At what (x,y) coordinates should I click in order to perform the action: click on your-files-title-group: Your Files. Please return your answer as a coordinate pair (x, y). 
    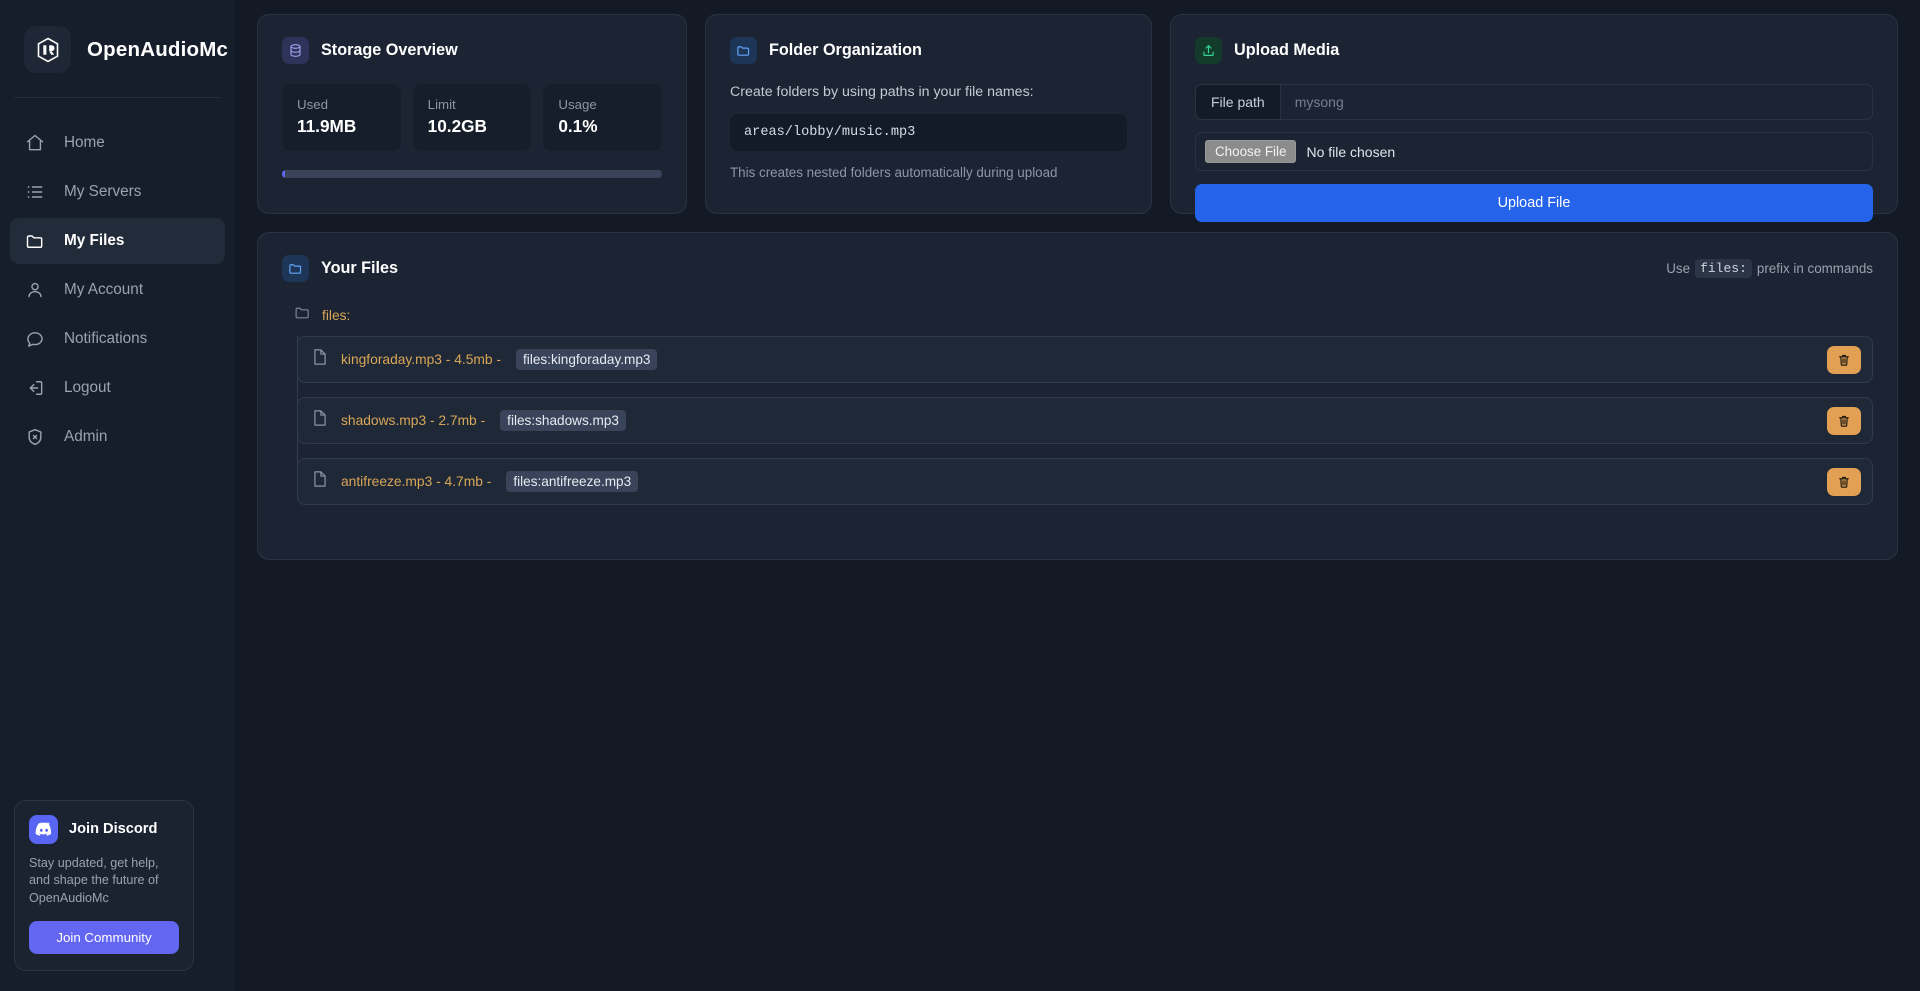
    Looking at the image, I should click on (340, 268).